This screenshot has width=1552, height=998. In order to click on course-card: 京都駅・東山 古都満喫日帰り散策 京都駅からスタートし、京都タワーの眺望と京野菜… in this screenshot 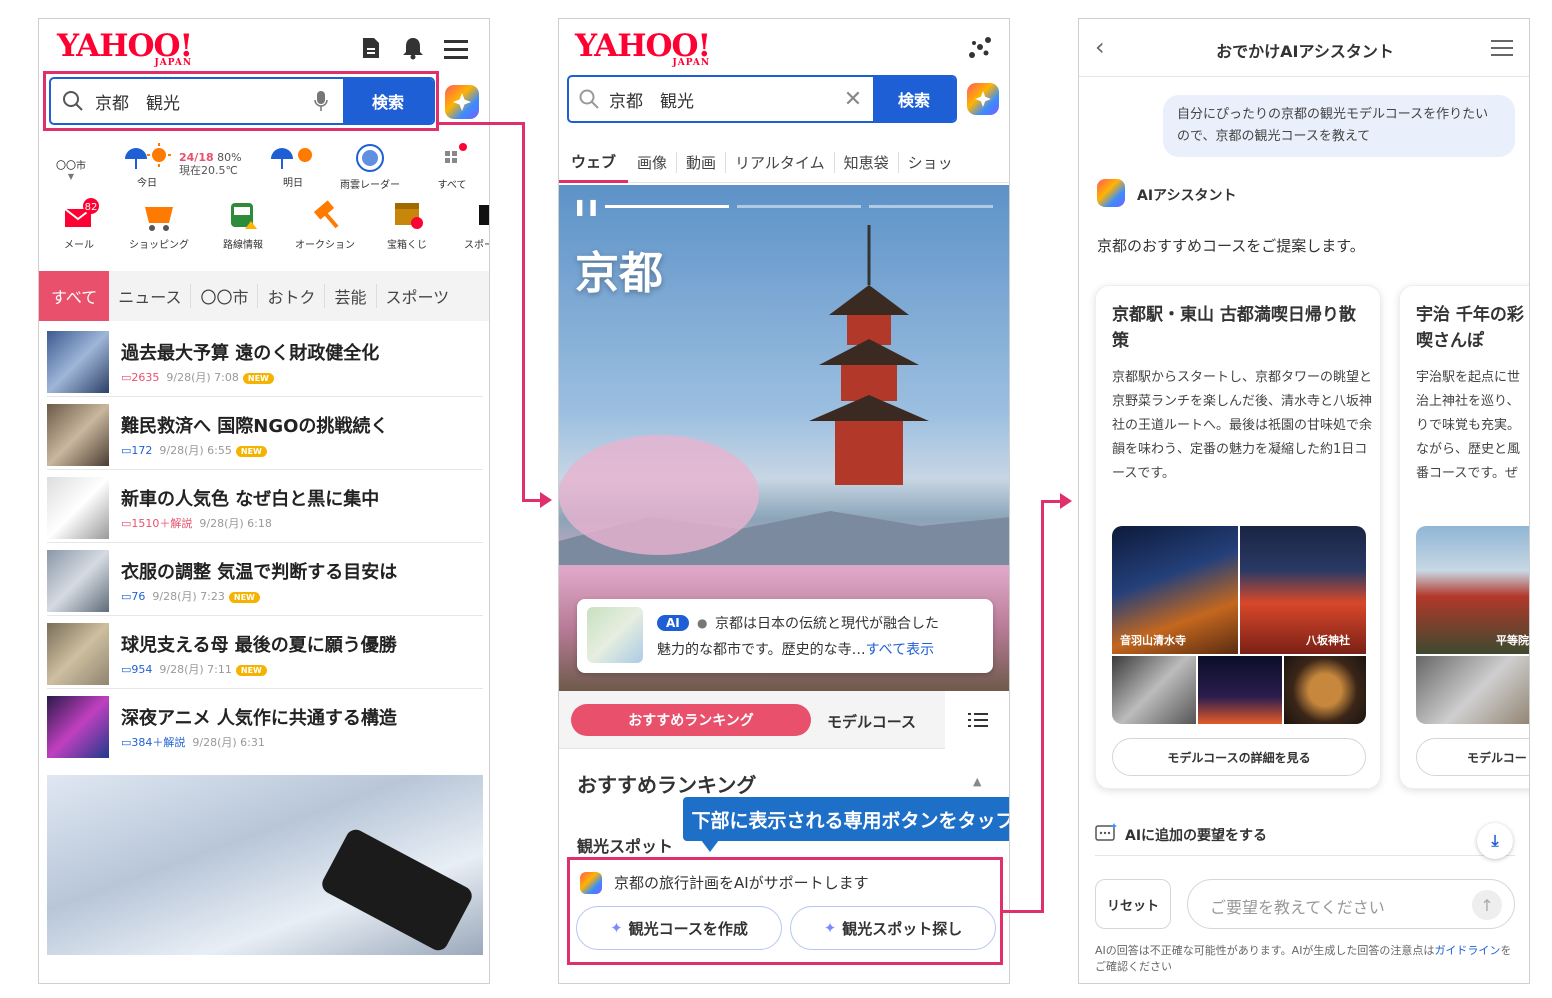, I will do `click(1238, 537)`.